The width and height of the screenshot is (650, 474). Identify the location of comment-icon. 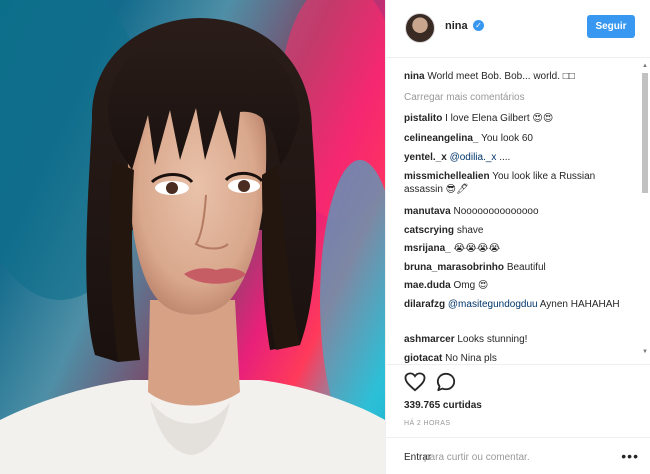
(446, 382).